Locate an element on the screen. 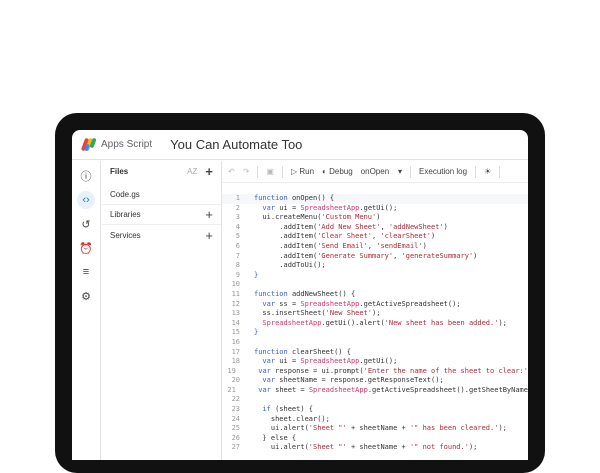 The height and width of the screenshot is (473, 600). code-line: 26 } else { is located at coordinates (375, 439).